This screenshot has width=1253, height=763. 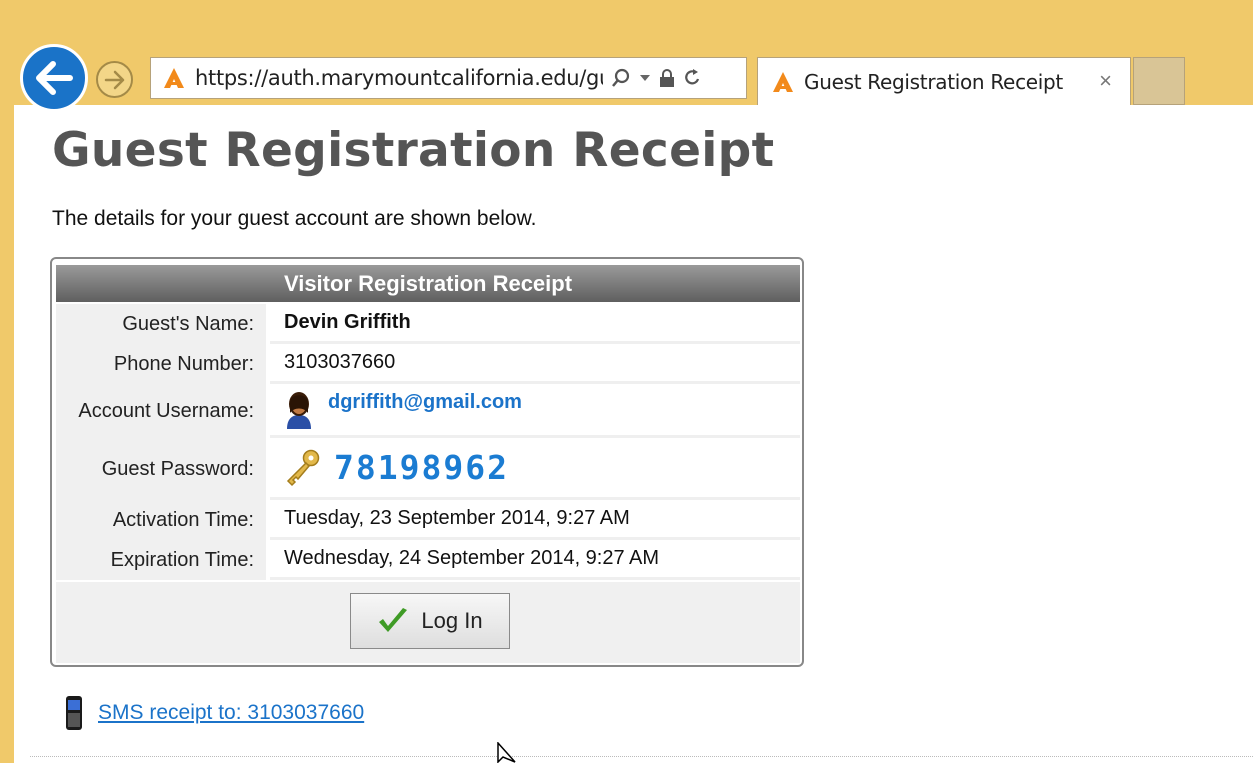 What do you see at coordinates (1159, 81) in the screenshot?
I see `new-tab-button` at bounding box center [1159, 81].